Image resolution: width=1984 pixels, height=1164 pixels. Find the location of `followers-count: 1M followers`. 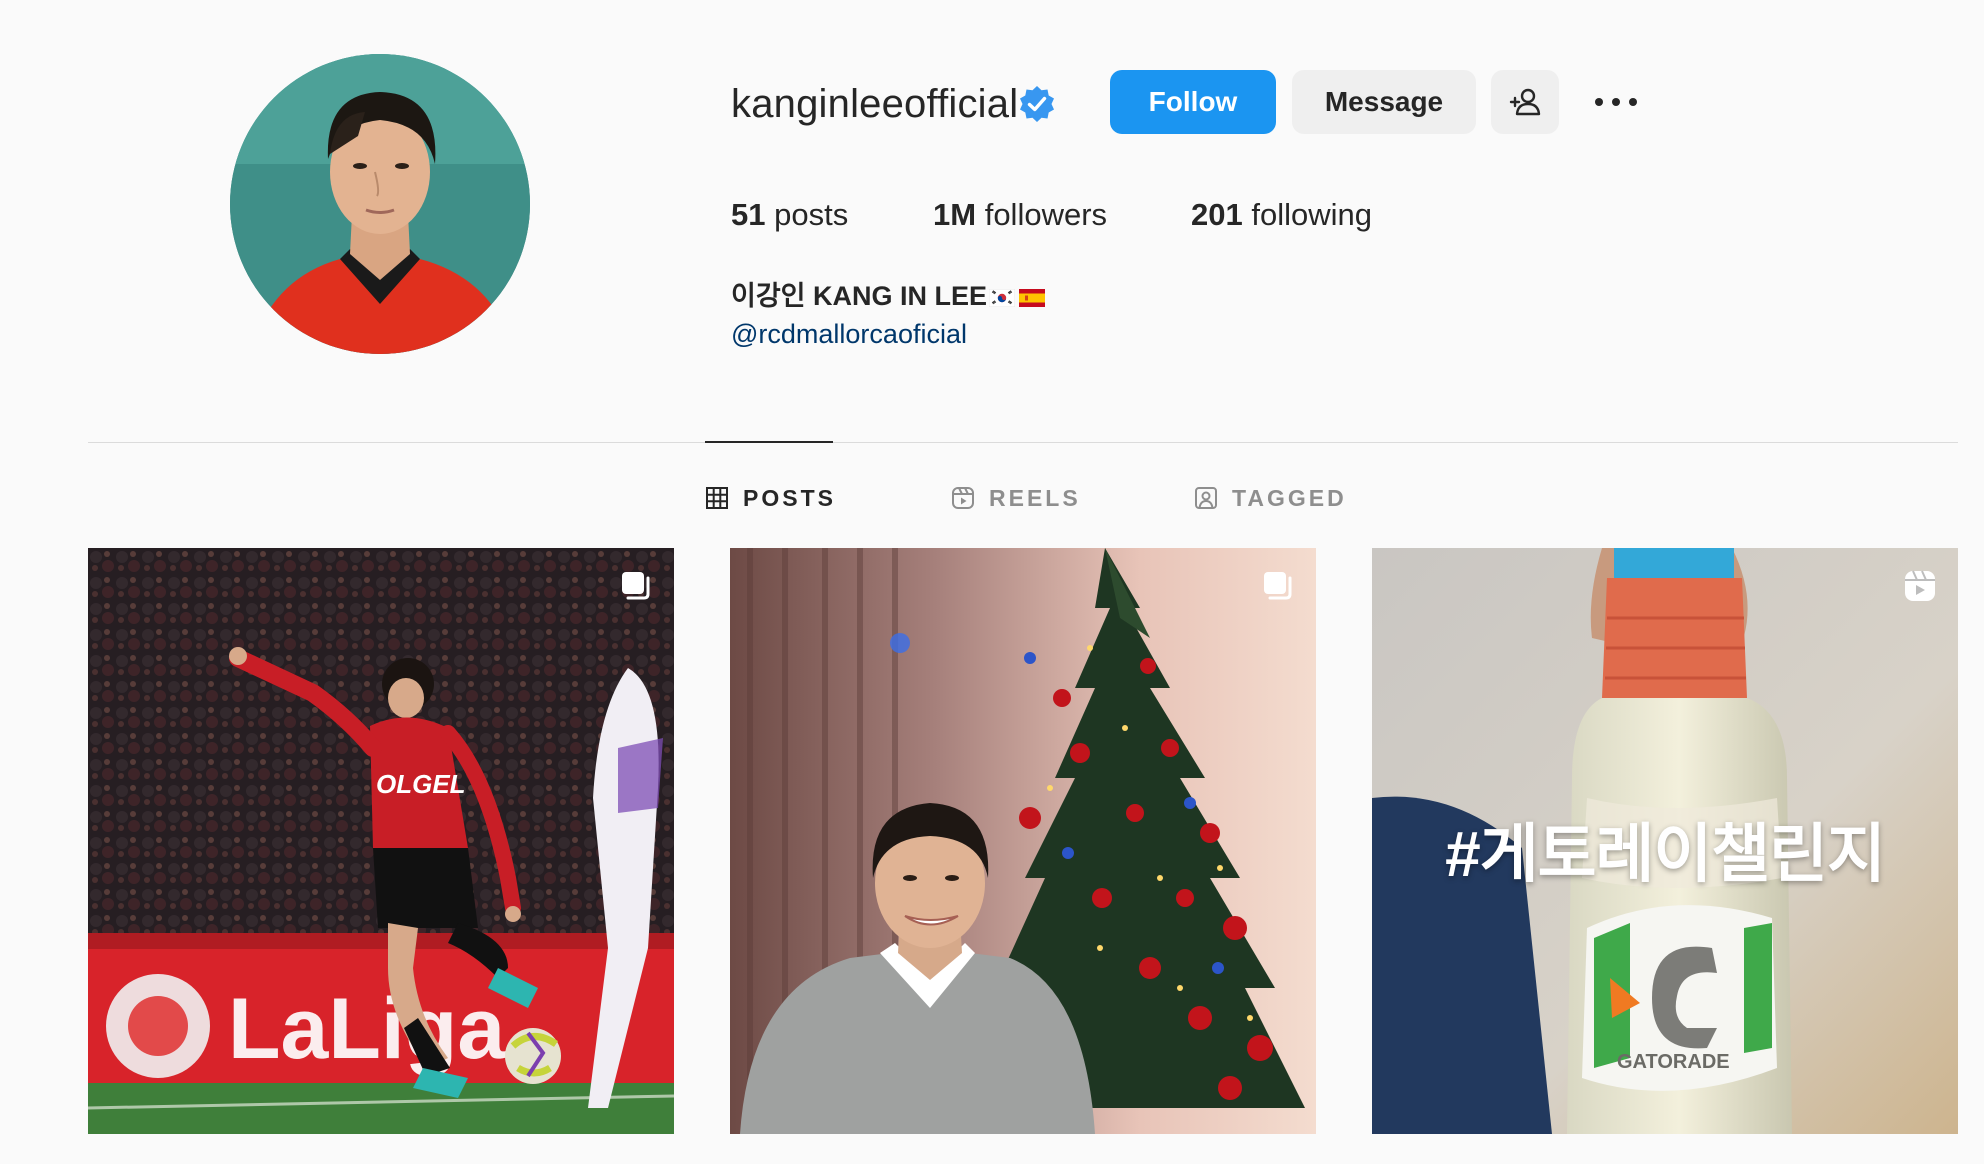

followers-count: 1M followers is located at coordinates (1020, 215).